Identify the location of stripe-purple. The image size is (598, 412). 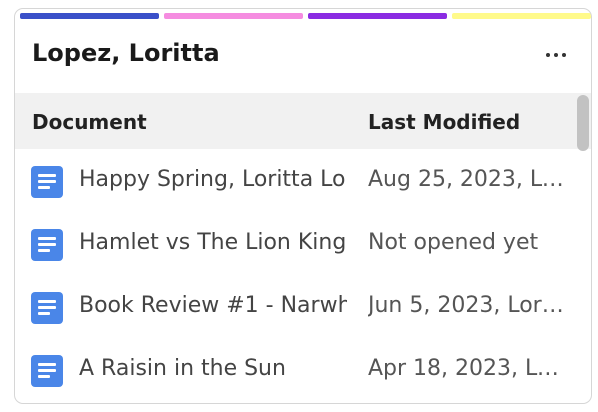
(377, 16).